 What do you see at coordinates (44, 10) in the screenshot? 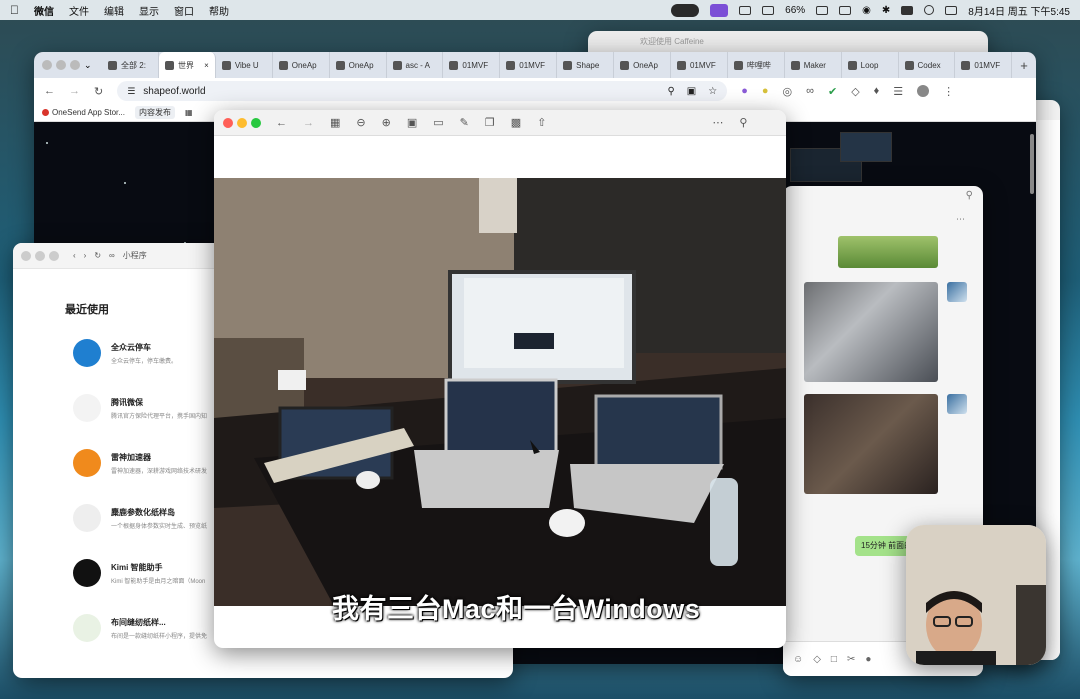
I see `menu-app-name: 微信` at bounding box center [44, 10].